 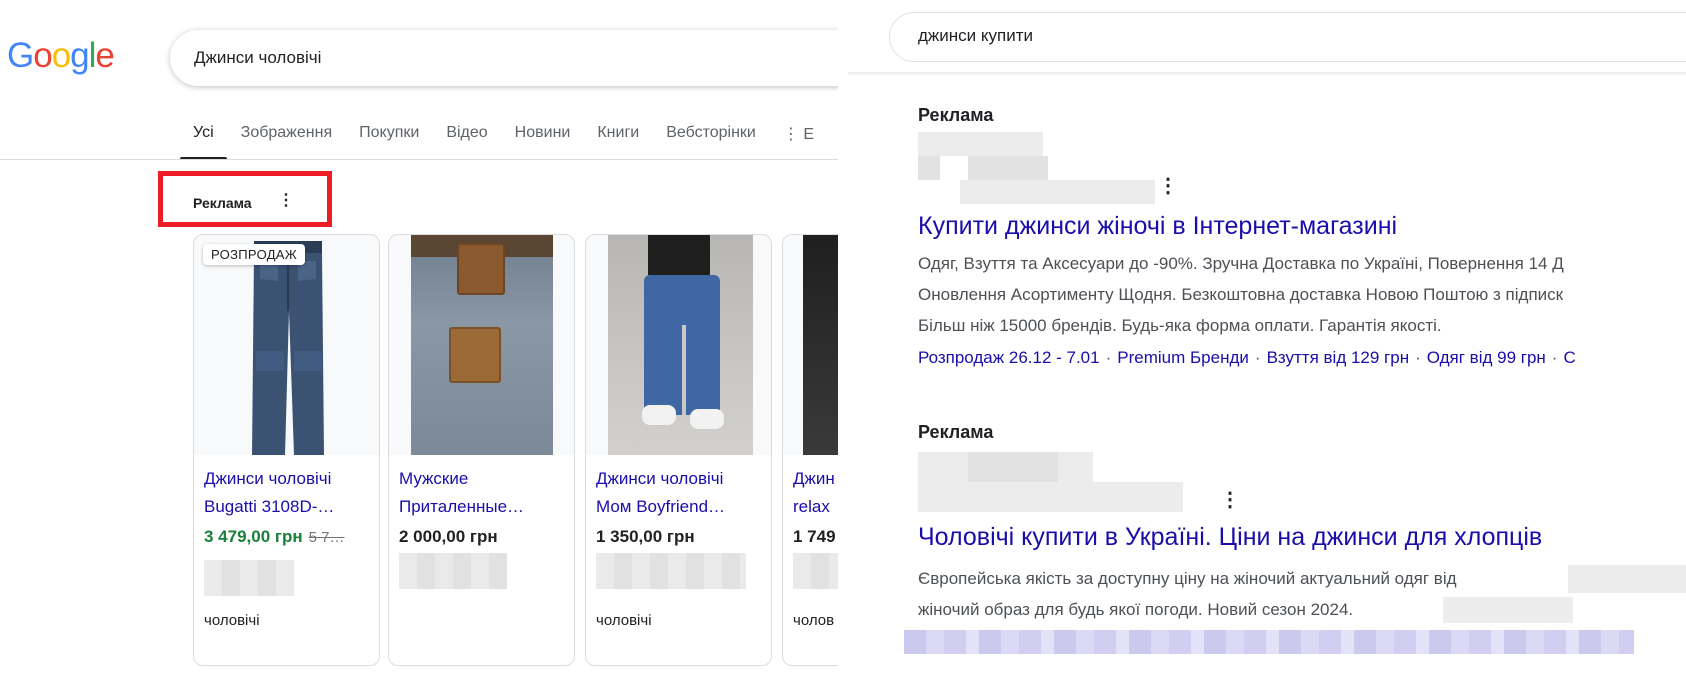 What do you see at coordinates (419, 159) in the screenshot?
I see `tabs-divider` at bounding box center [419, 159].